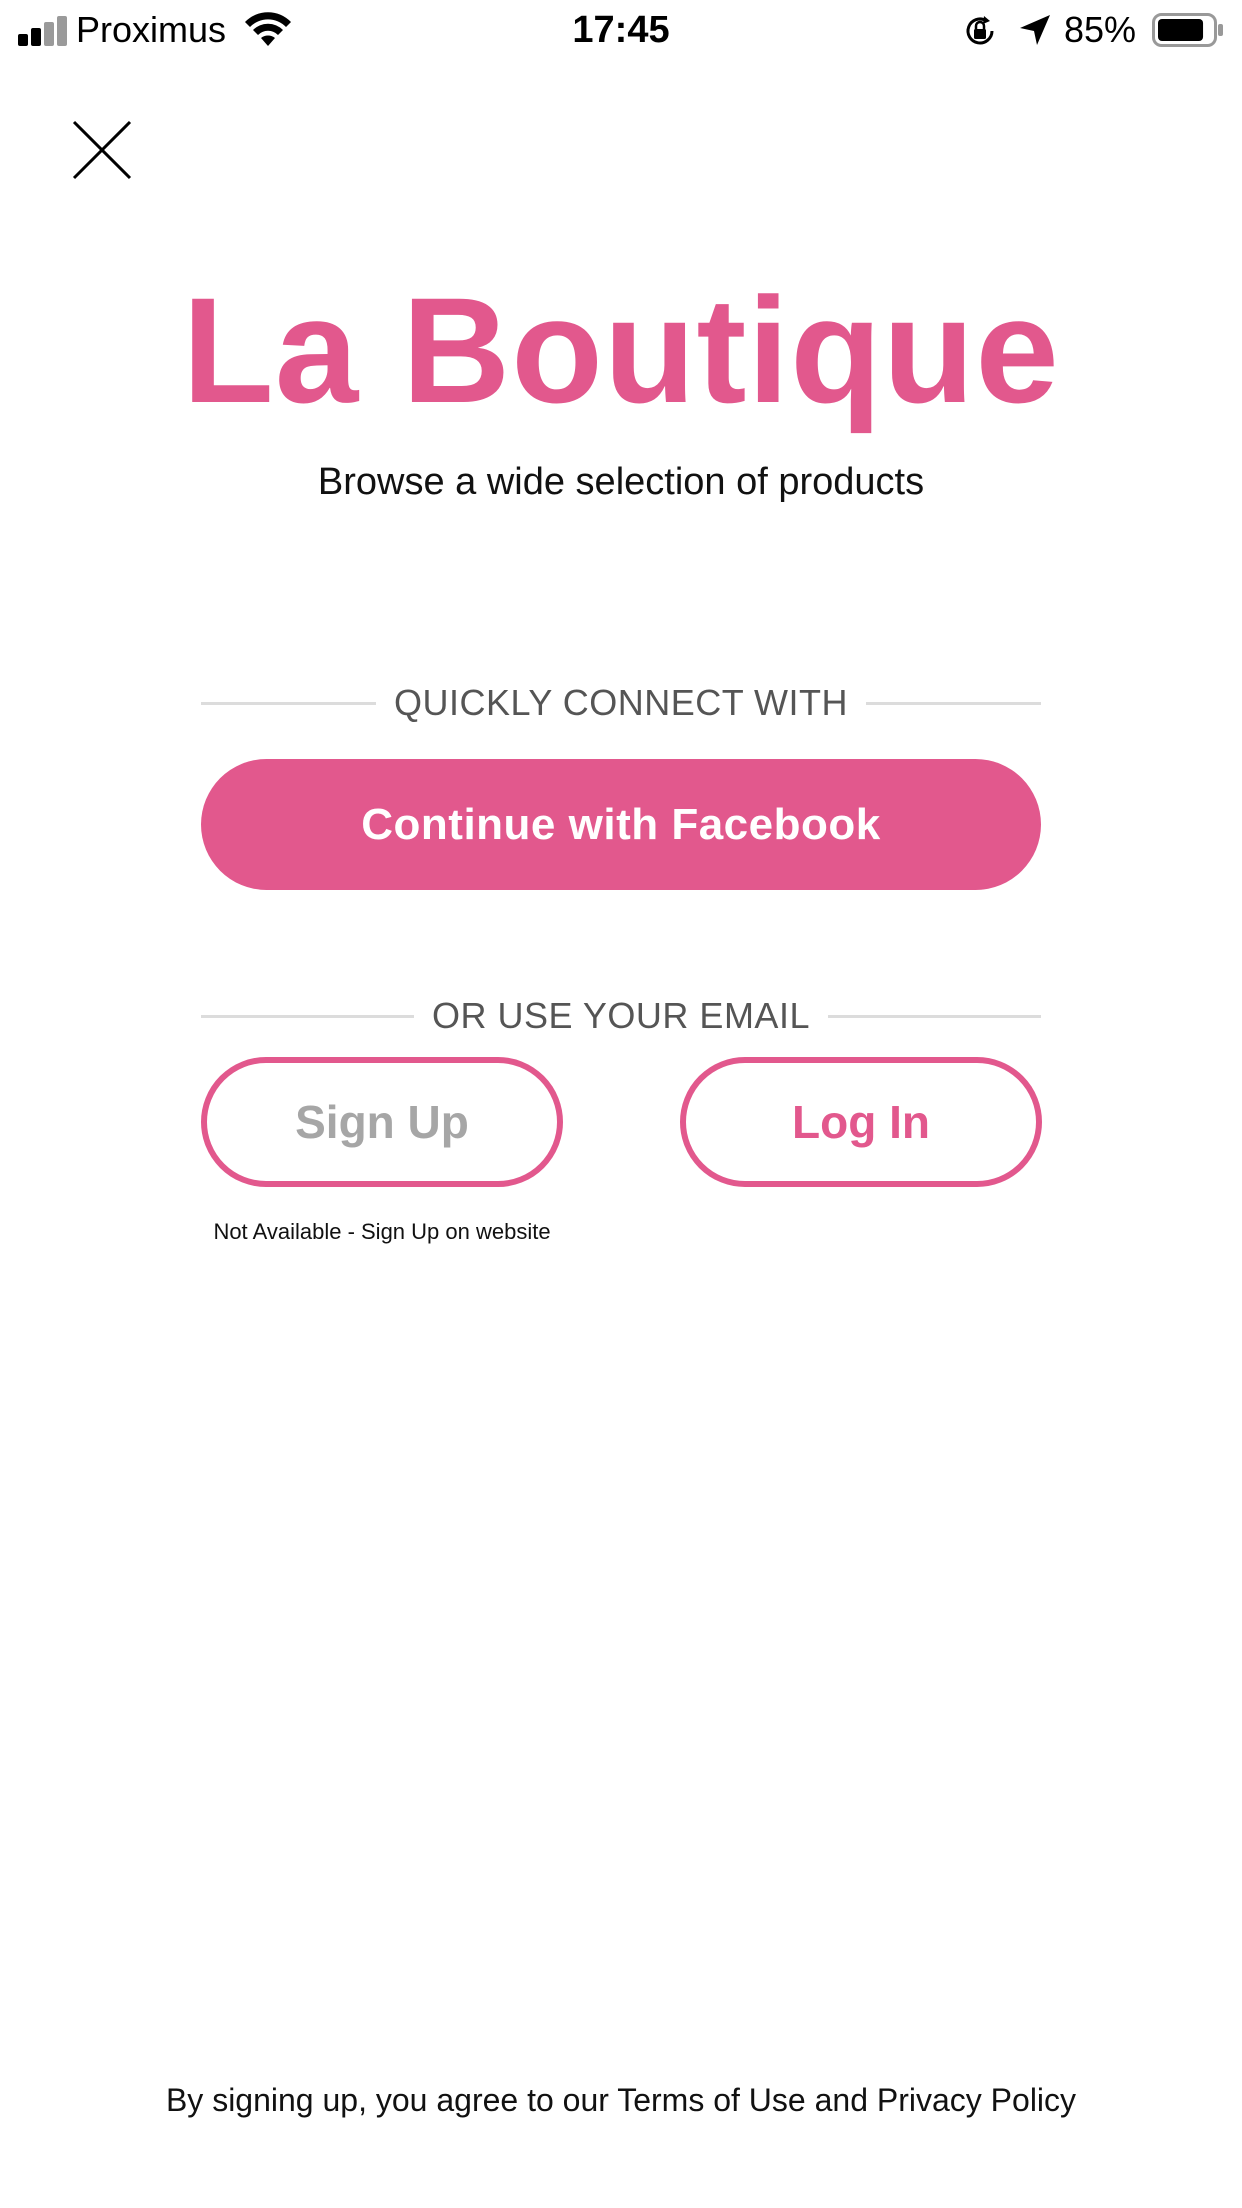  I want to click on location-arrow-icon, so click(1035, 30).